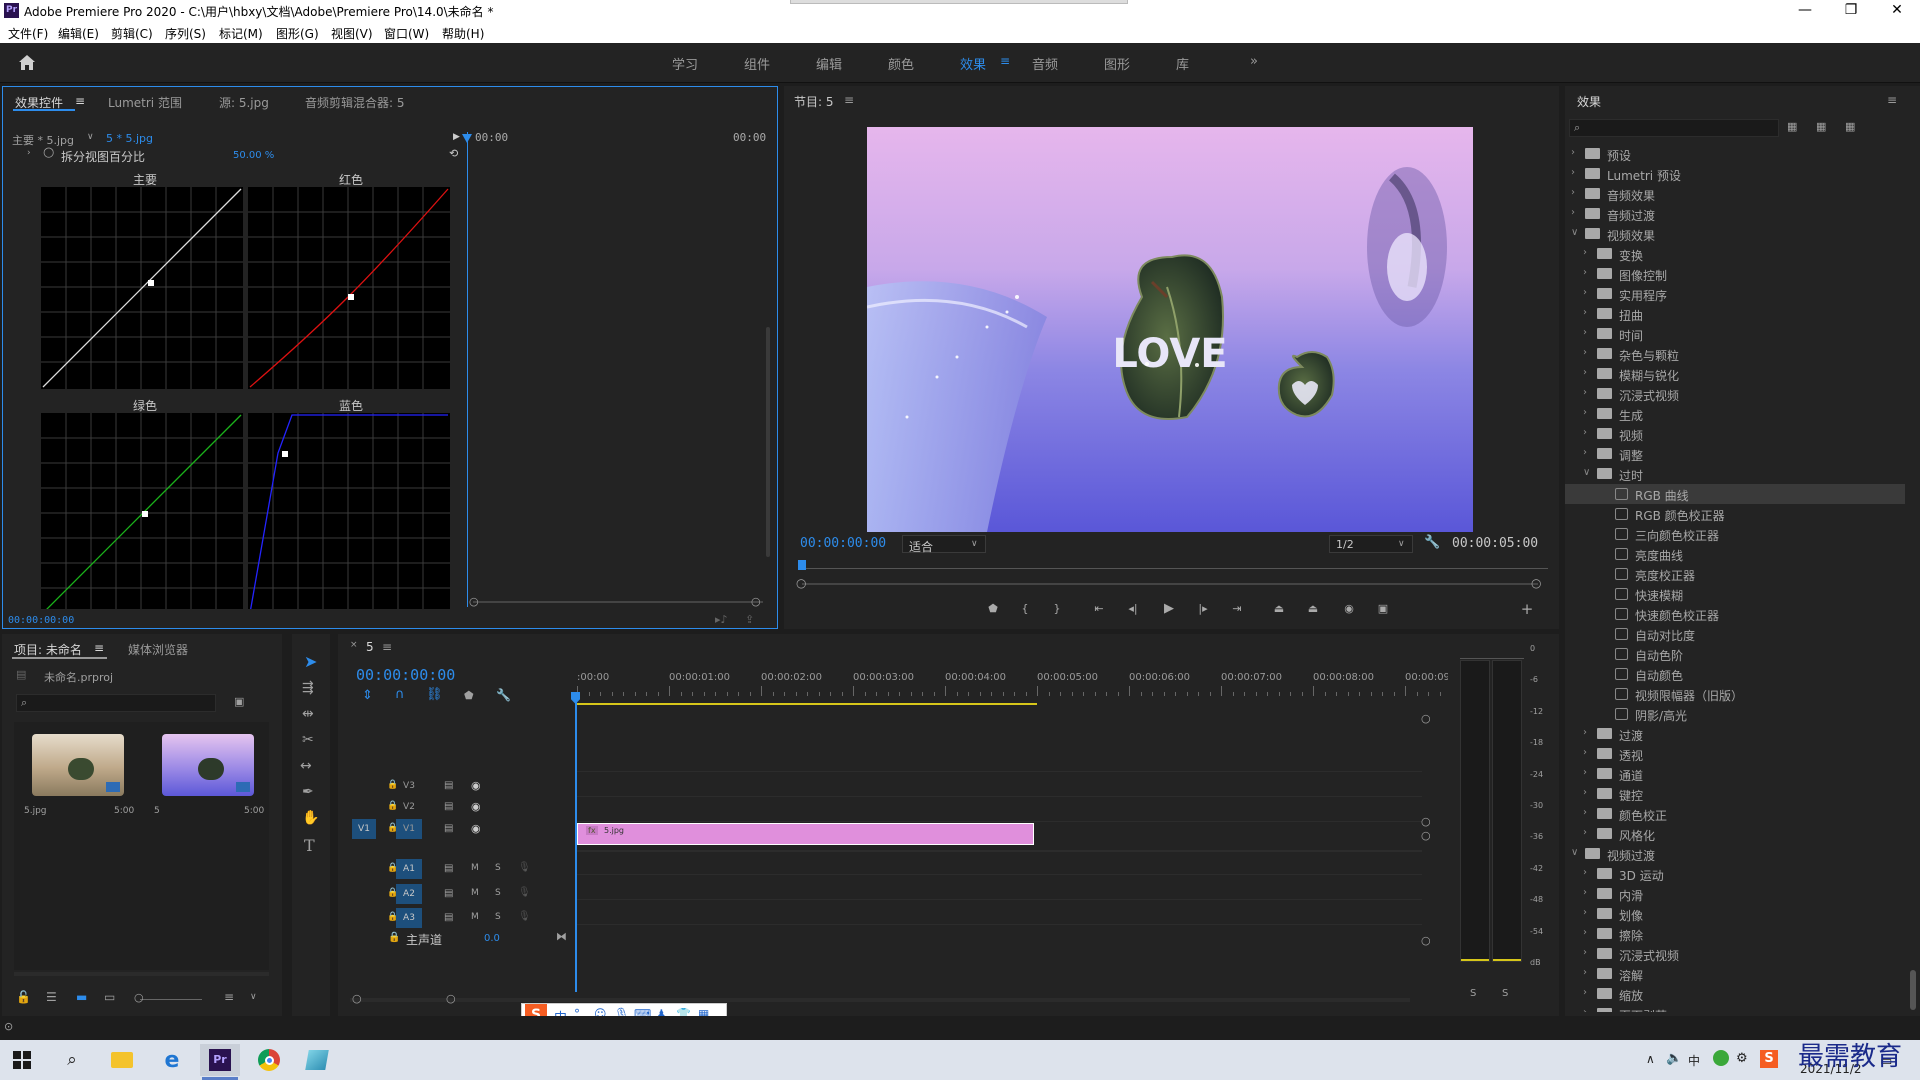 This screenshot has width=1920, height=1080. Describe the element at coordinates (1735, 694) in the screenshot. I see `effects-tree-item: 视频限幅器（旧版）` at that location.